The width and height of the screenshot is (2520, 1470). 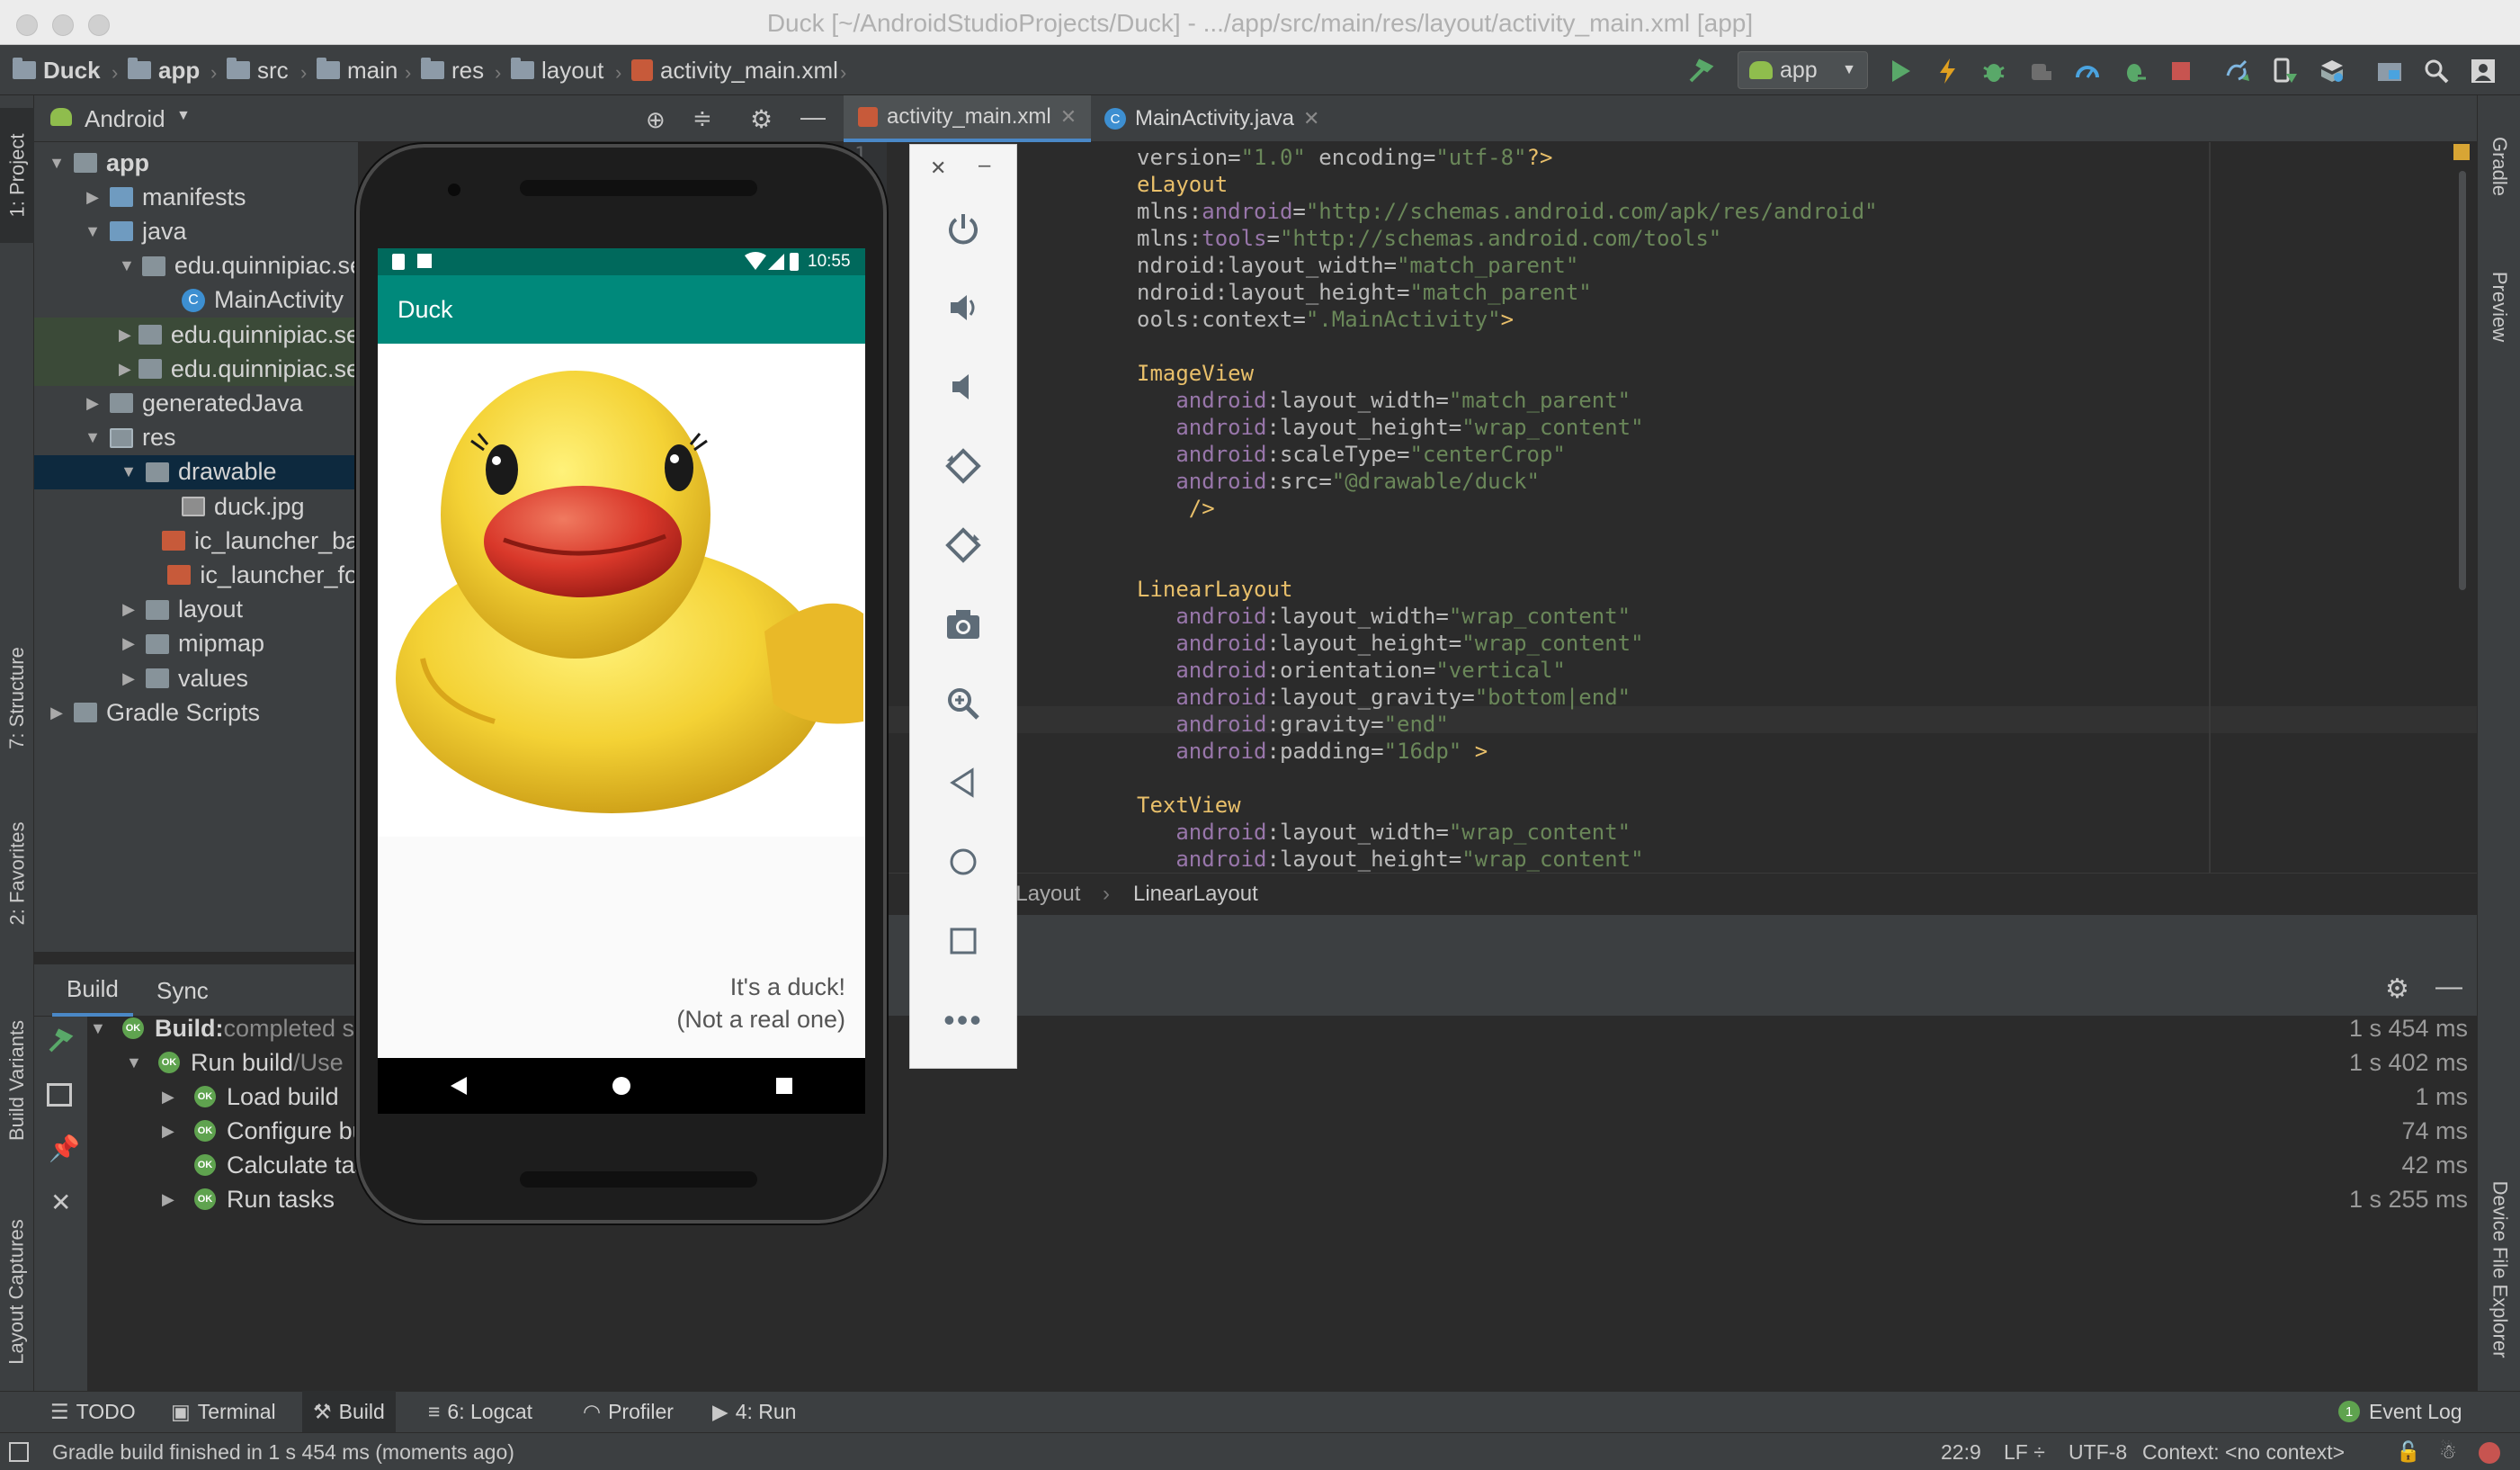 I want to click on sync-gradle-icon, so click(x=2238, y=71).